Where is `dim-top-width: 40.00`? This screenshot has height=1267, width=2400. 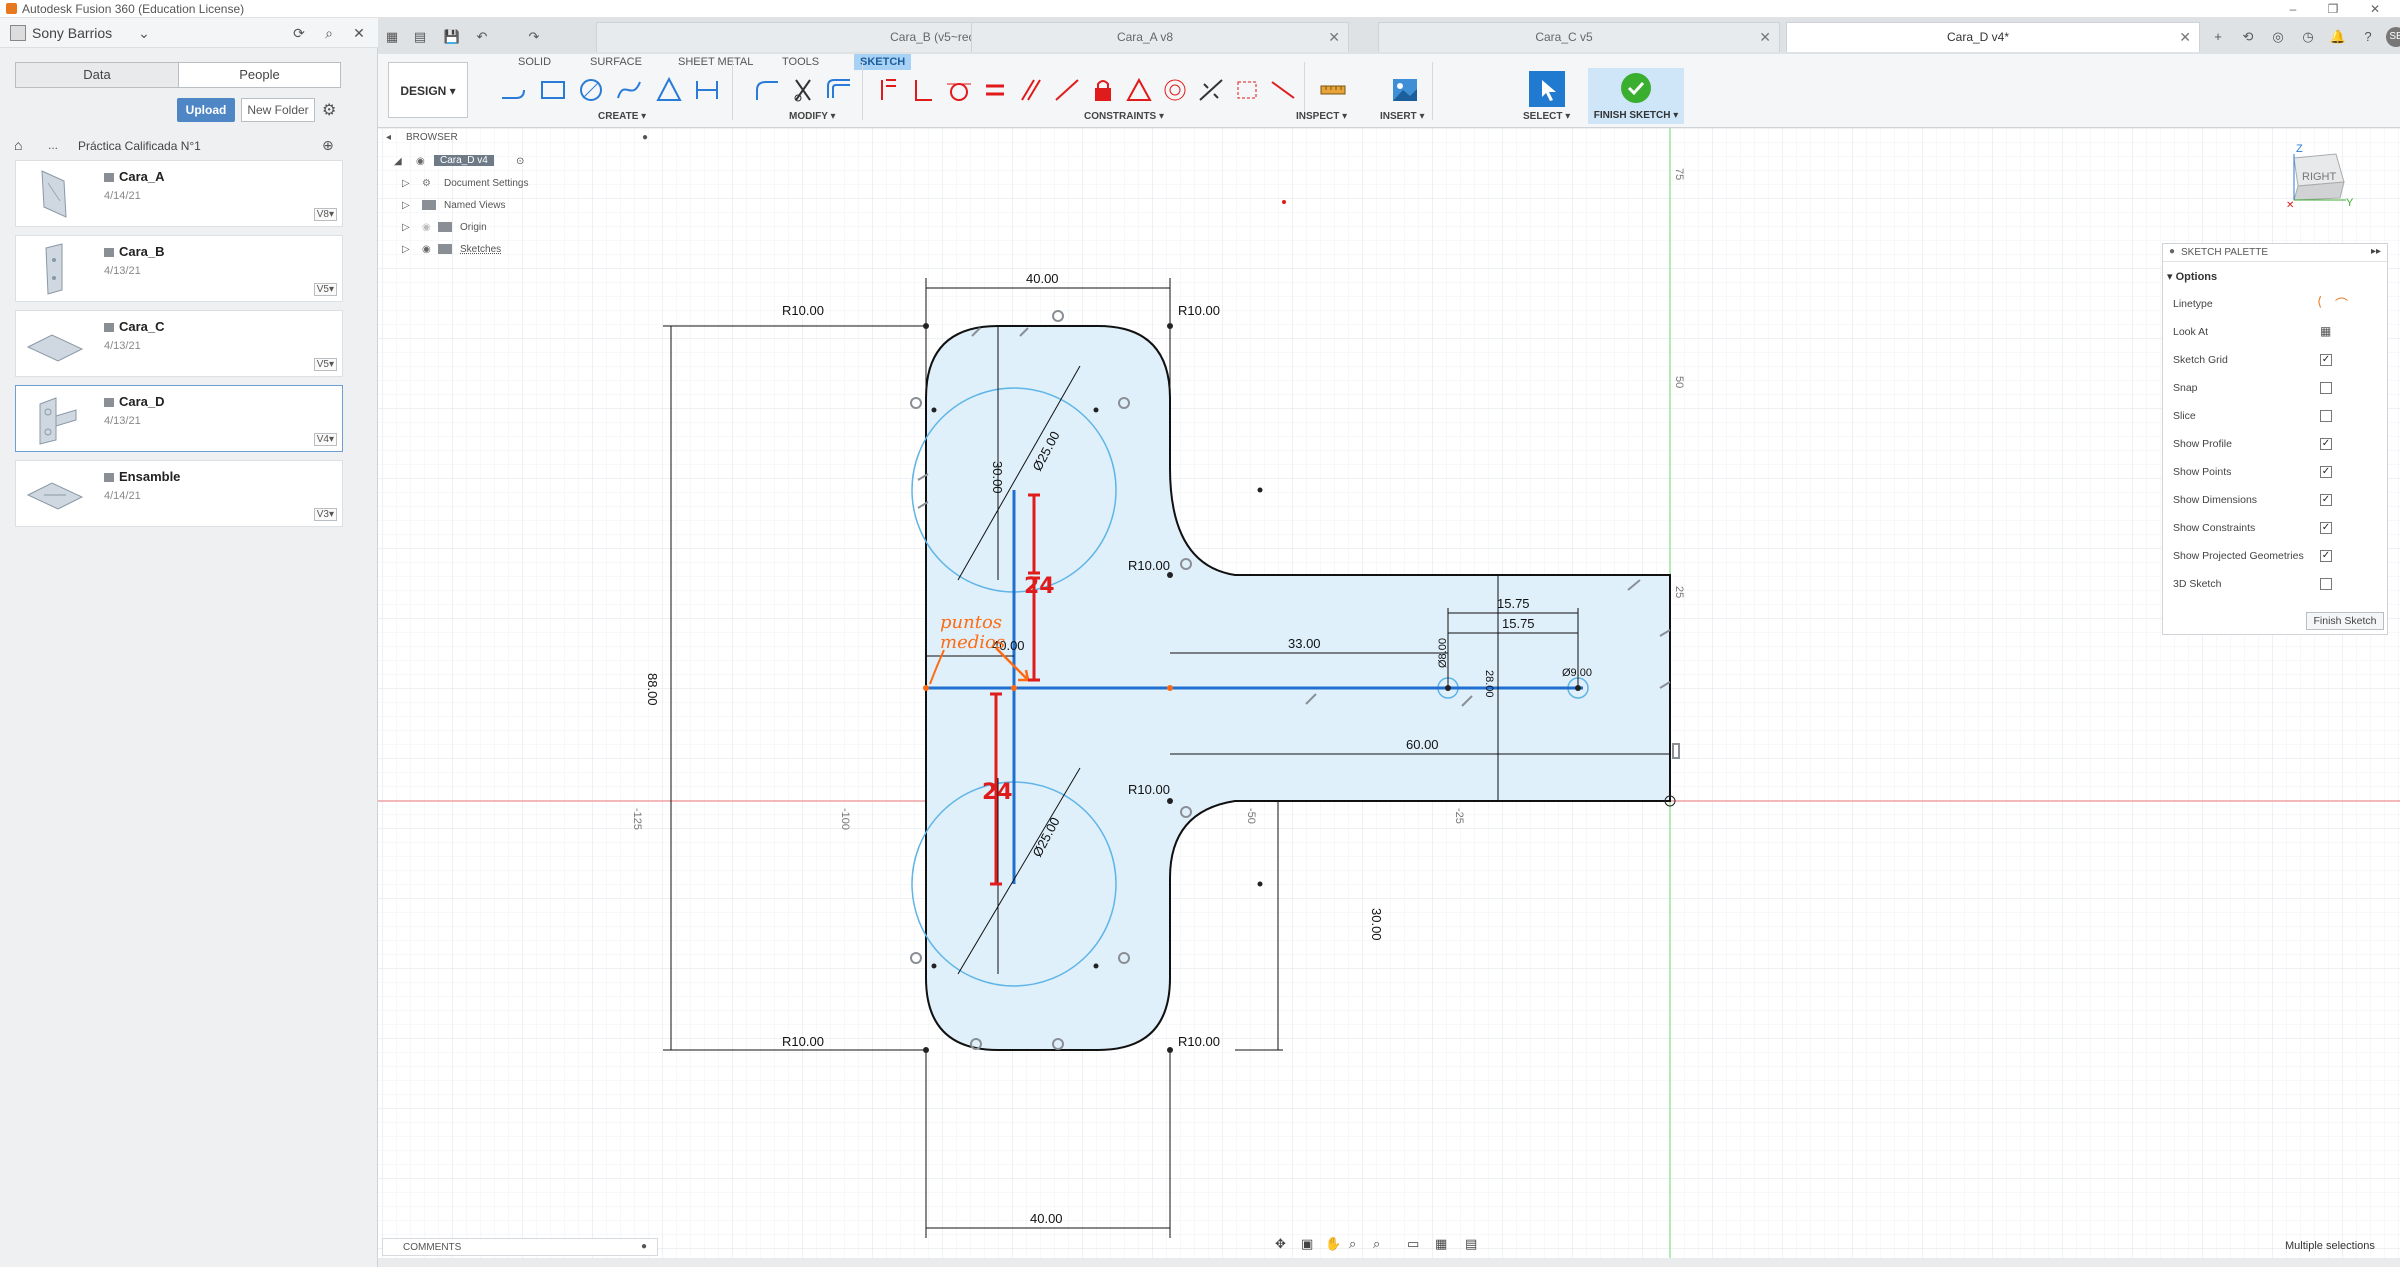
dim-top-width: 40.00 is located at coordinates (1042, 278).